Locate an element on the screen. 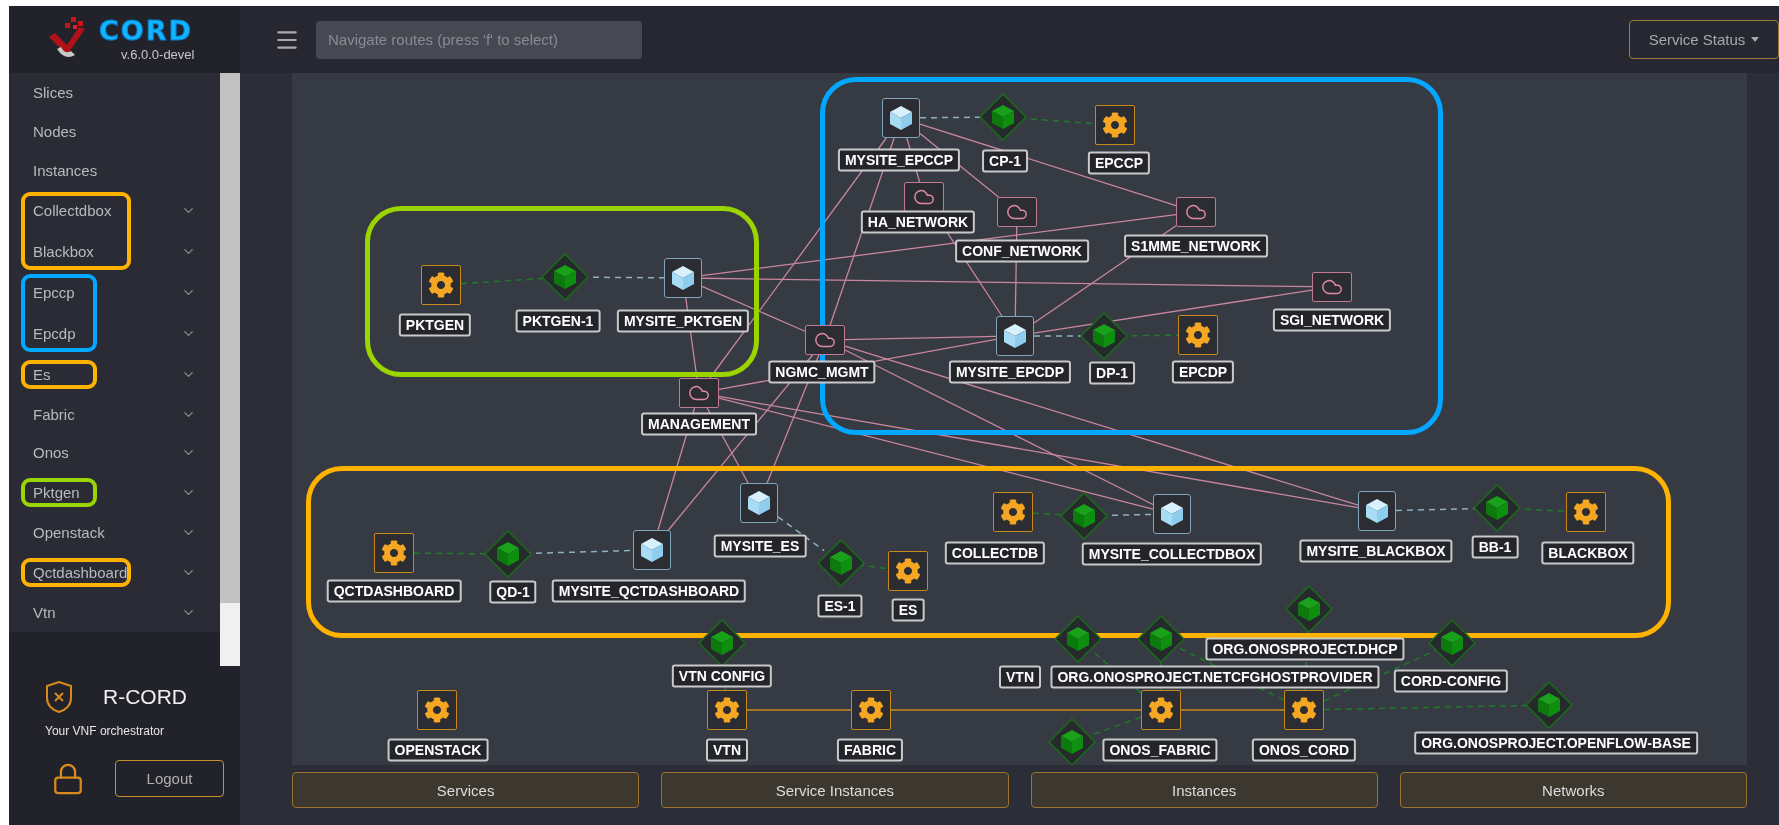 Image resolution: width=1779 pixels, height=825 pixels. sidebar-item: Fabric is located at coordinates (114, 414).